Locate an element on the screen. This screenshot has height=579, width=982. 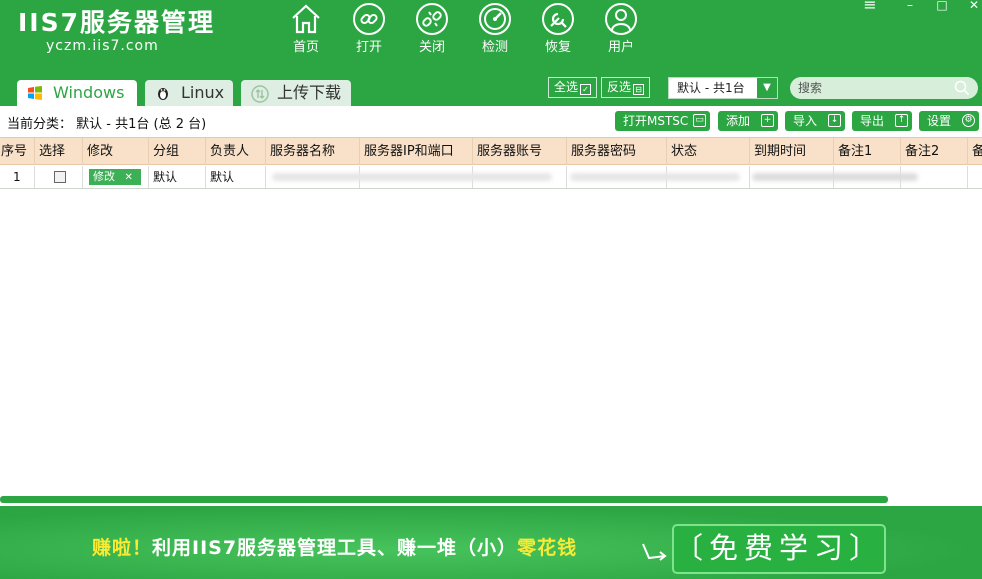
nav-restore: 恢复 is located at coordinates (558, 29).